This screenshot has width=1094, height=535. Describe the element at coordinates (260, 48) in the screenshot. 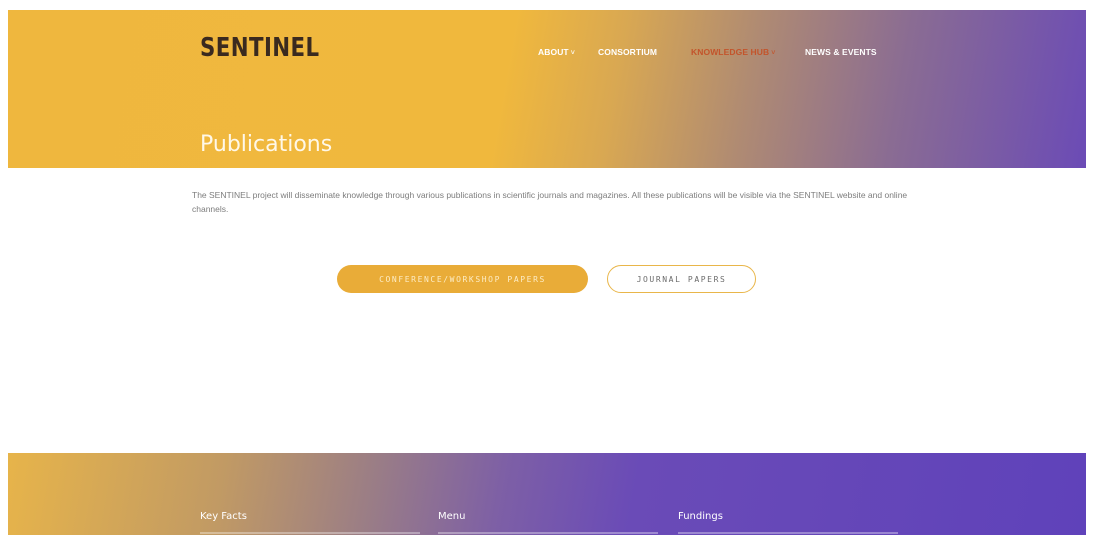

I see `site-logo: SENTINEL` at that location.